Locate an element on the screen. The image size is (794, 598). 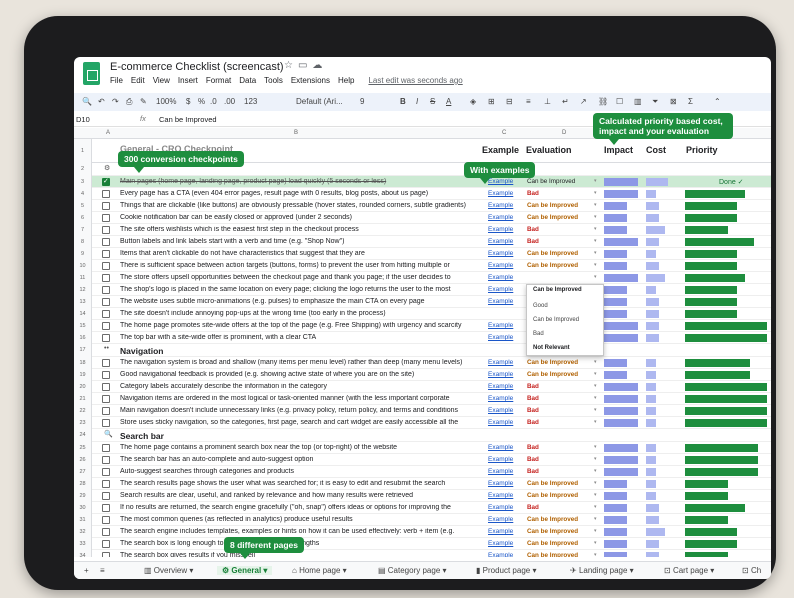
row-number: 30 is located at coordinates (83, 508).